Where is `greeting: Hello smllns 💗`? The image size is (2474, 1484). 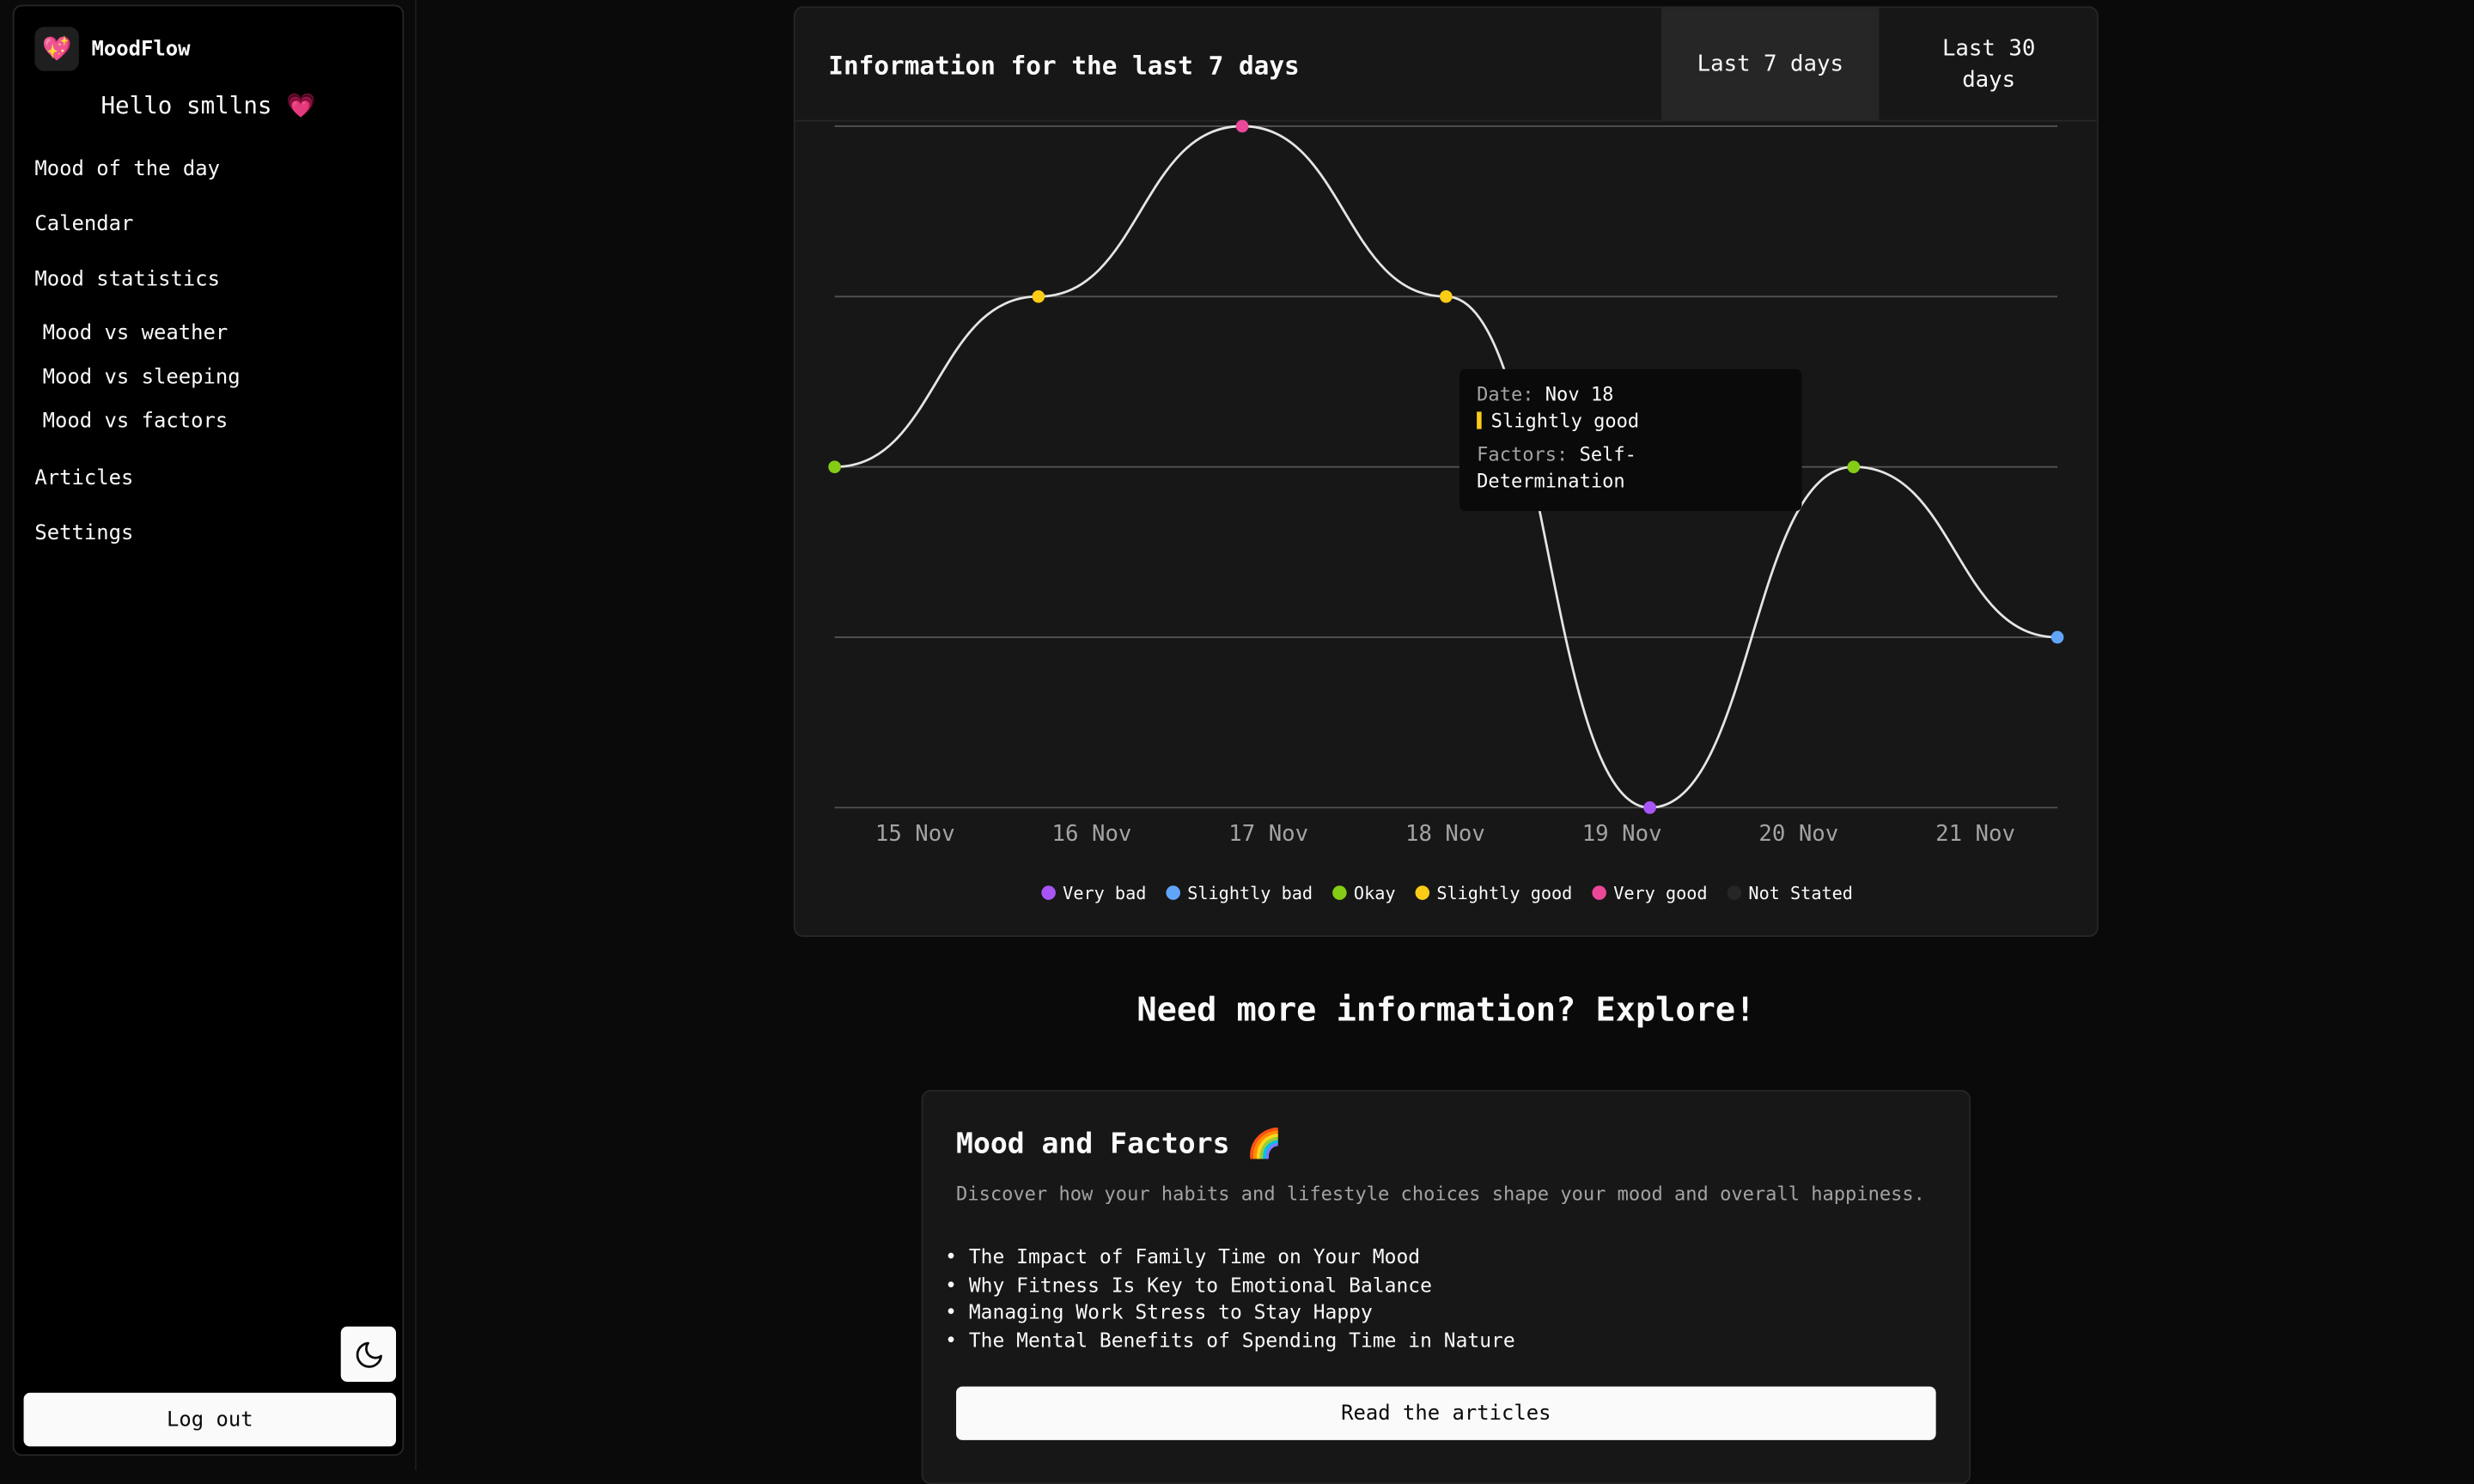
greeting: Hello smllns 💗 is located at coordinates (209, 106).